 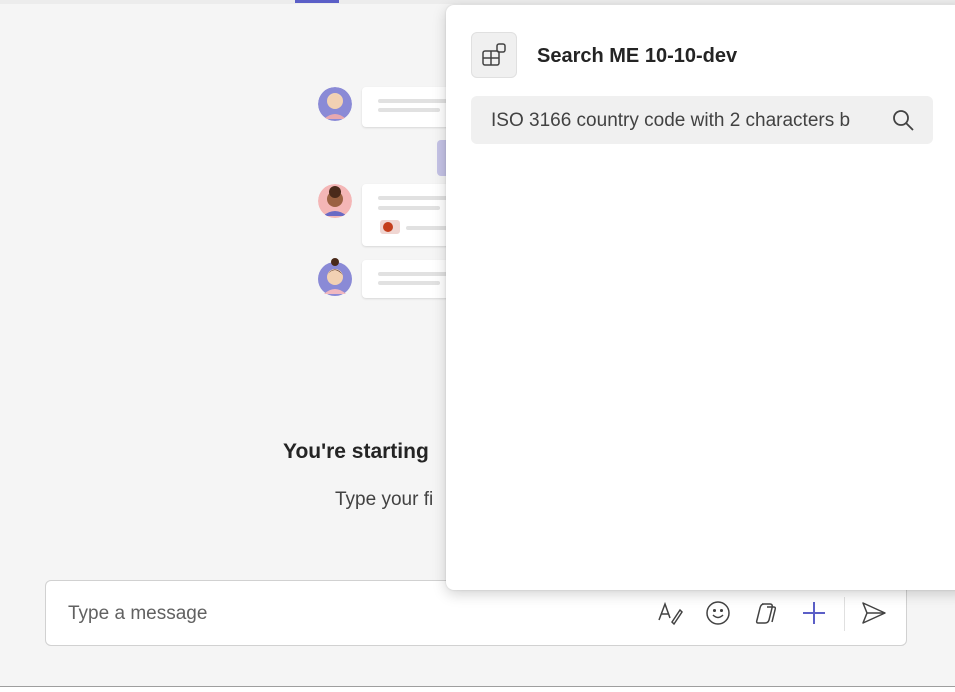 What do you see at coordinates (317, 1) in the screenshot?
I see `active-tab-indicator` at bounding box center [317, 1].